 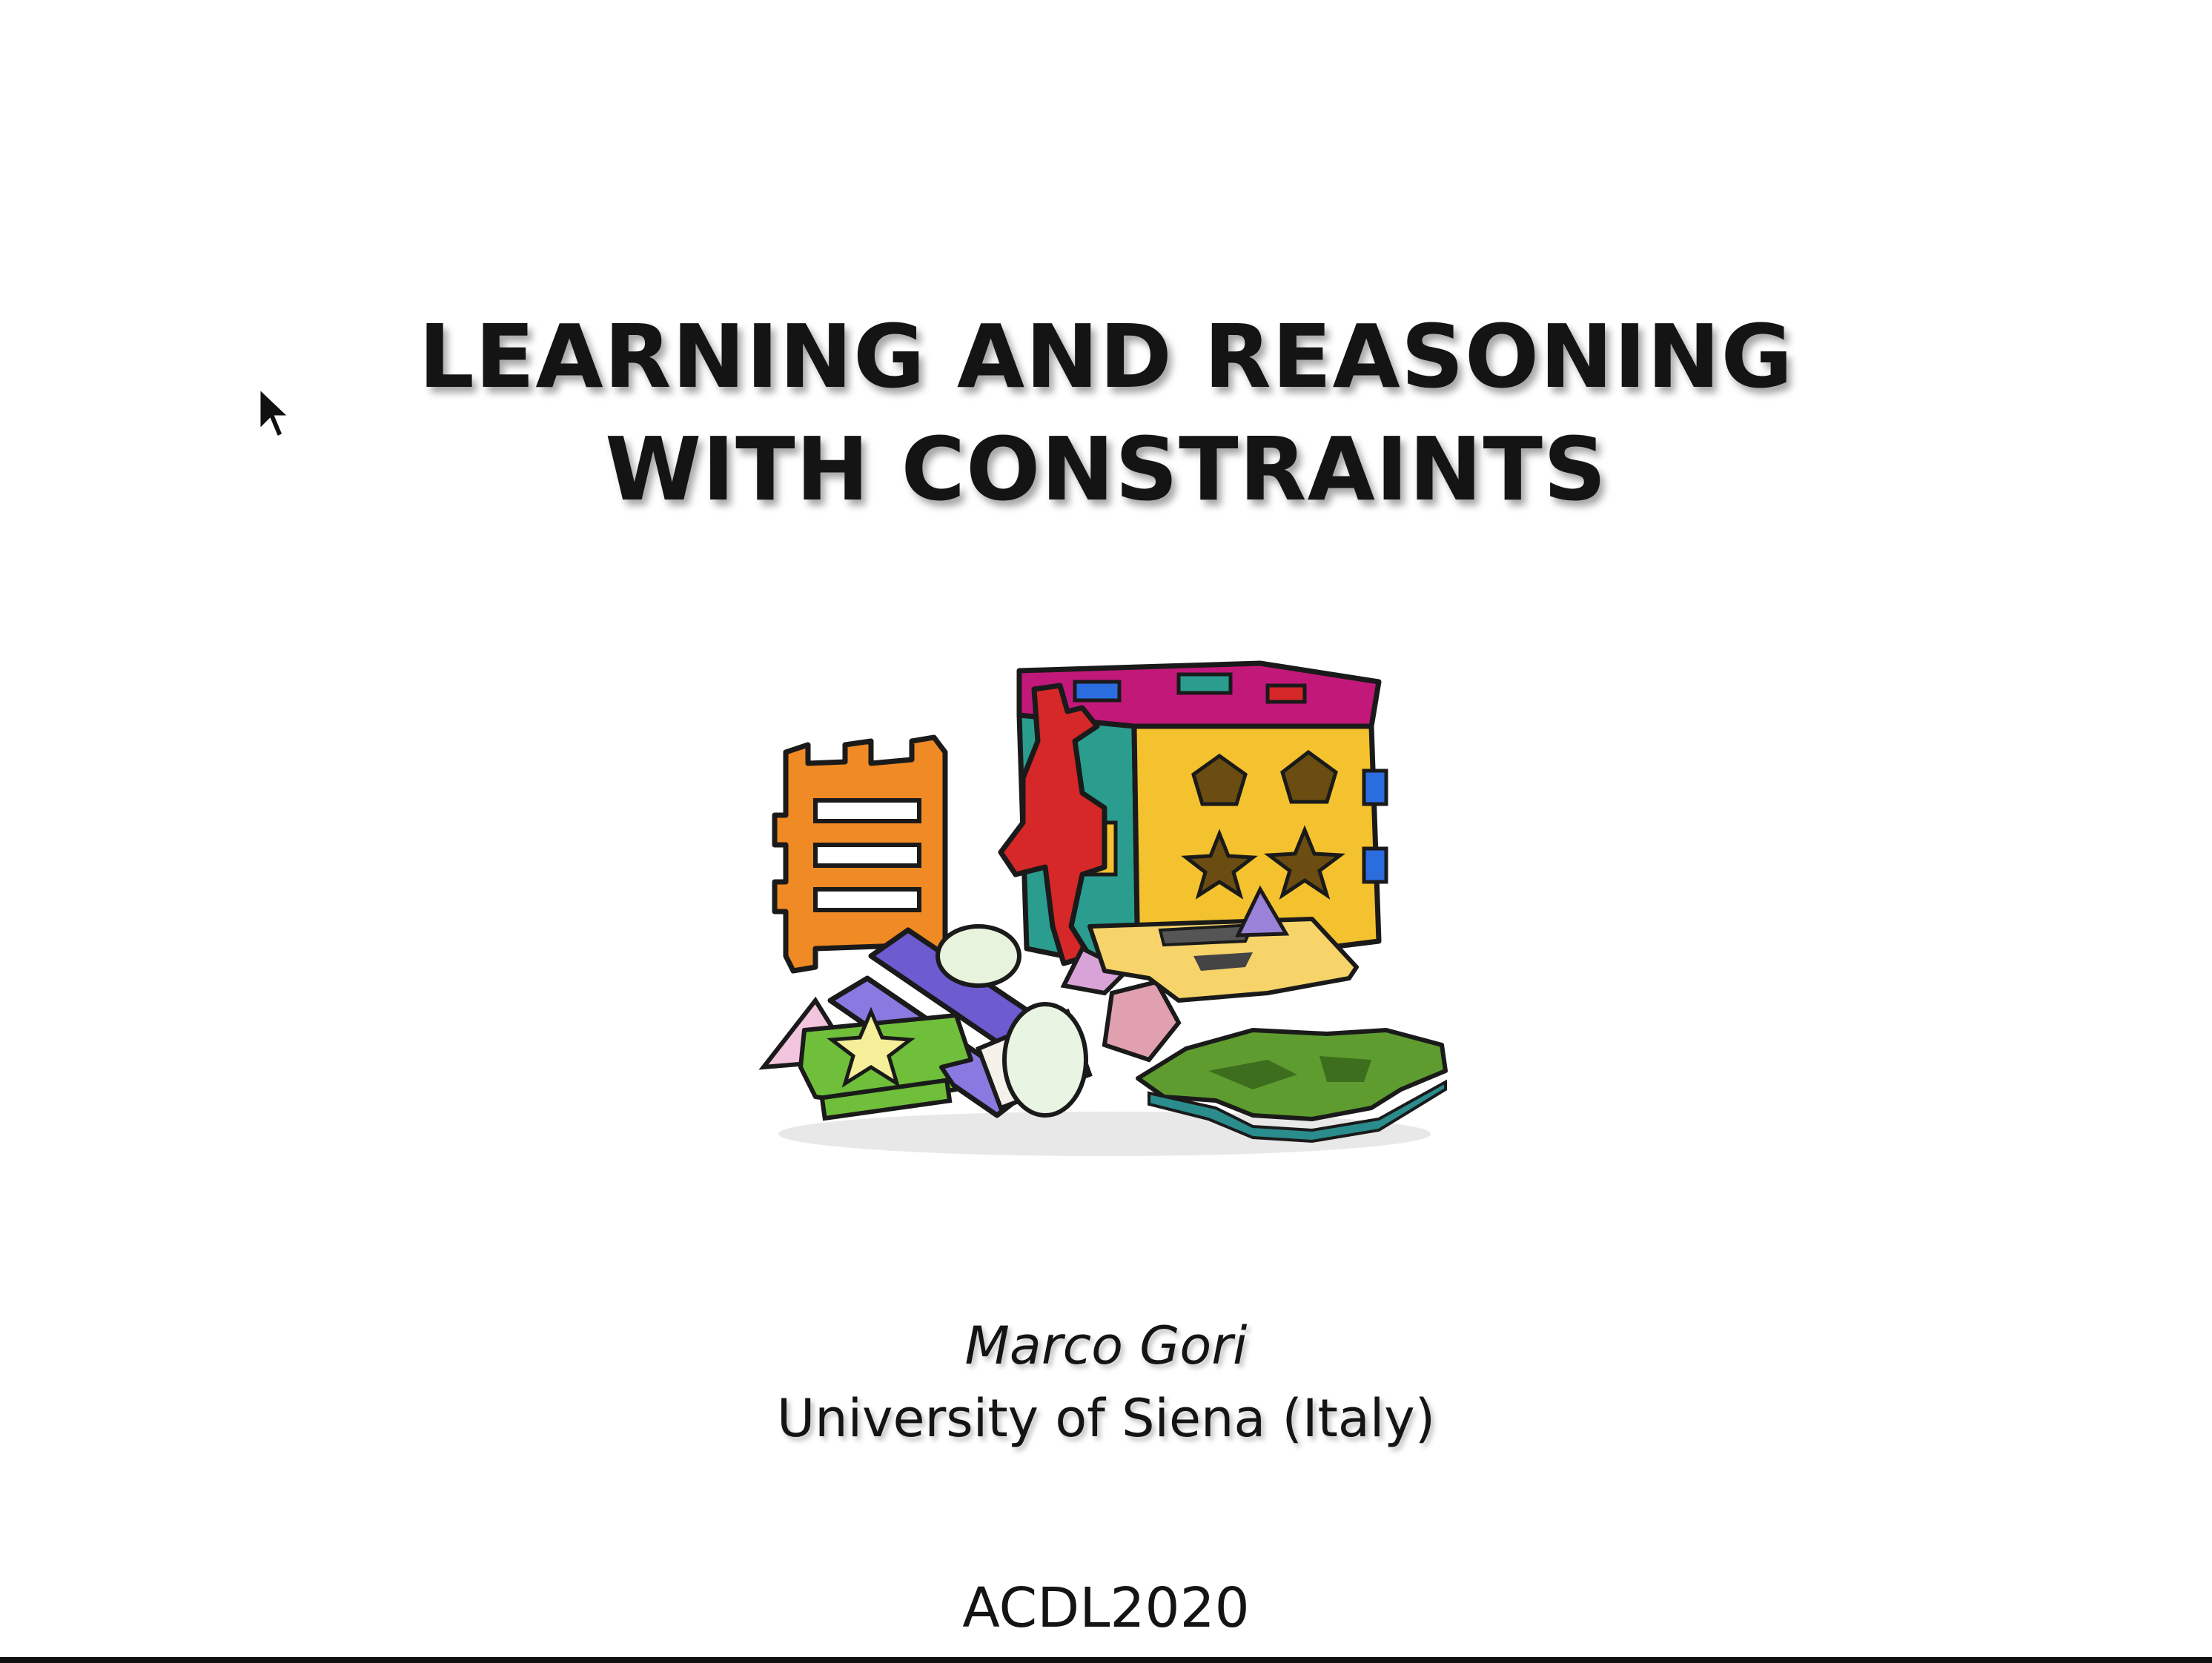 I want to click on slide-title: LEARNING AND REASONING WITH CONSTRAINTS, so click(x=1106, y=412).